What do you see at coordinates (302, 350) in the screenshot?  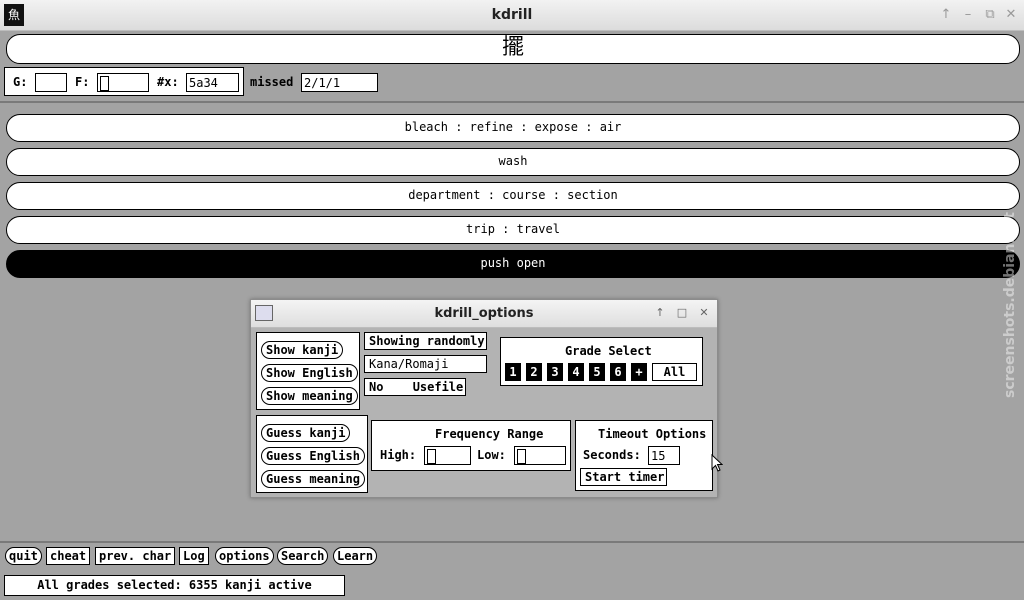 I see `show-kanji-button: Show kanji` at bounding box center [302, 350].